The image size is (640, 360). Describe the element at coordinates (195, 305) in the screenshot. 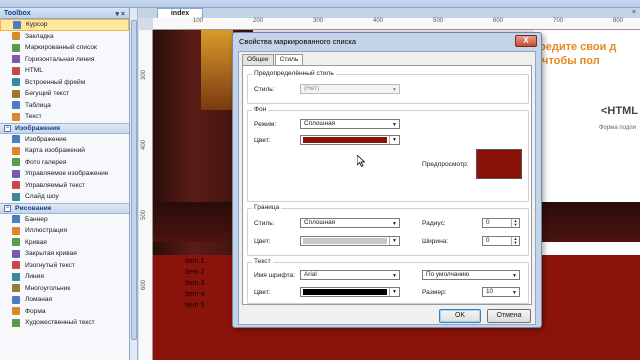

I see `list-item: Item 5` at that location.